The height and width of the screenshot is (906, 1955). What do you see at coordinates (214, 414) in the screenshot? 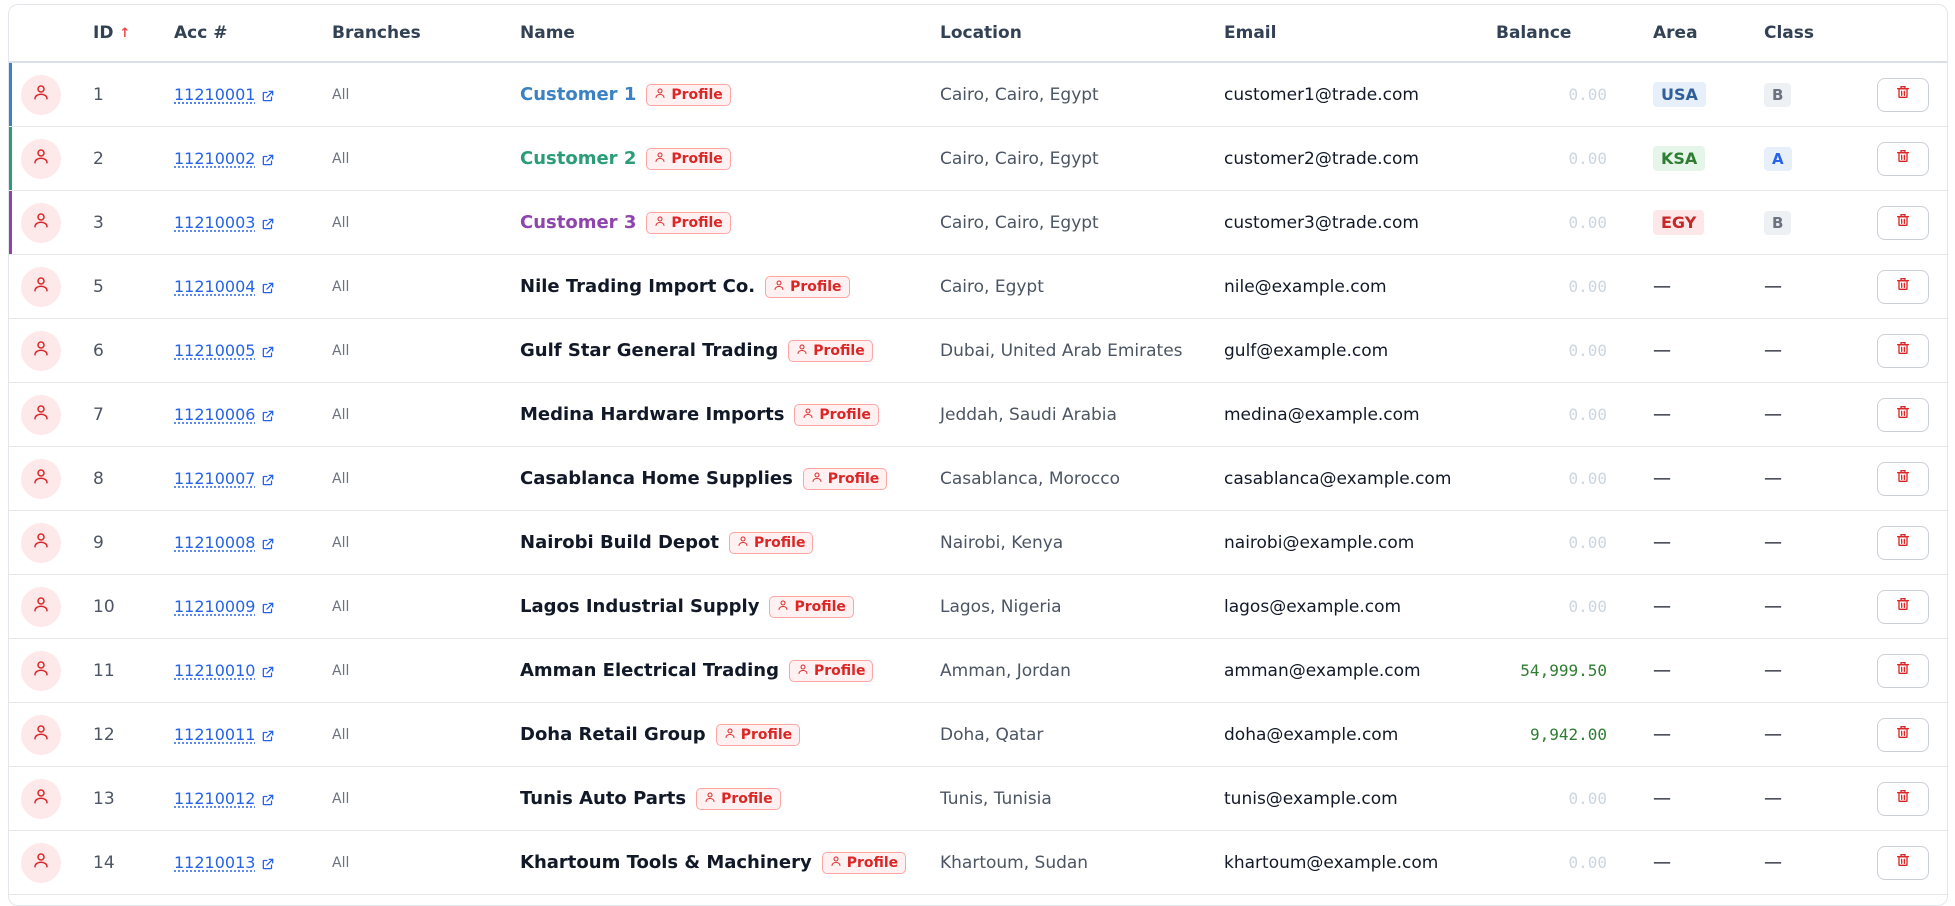
I see `account-link: 11210006` at bounding box center [214, 414].